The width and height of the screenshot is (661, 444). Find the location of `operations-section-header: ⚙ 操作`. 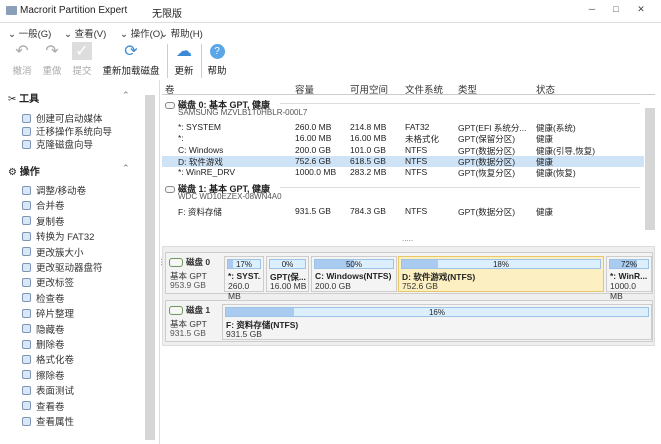

operations-section-header: ⚙ 操作 is located at coordinates (24, 170).